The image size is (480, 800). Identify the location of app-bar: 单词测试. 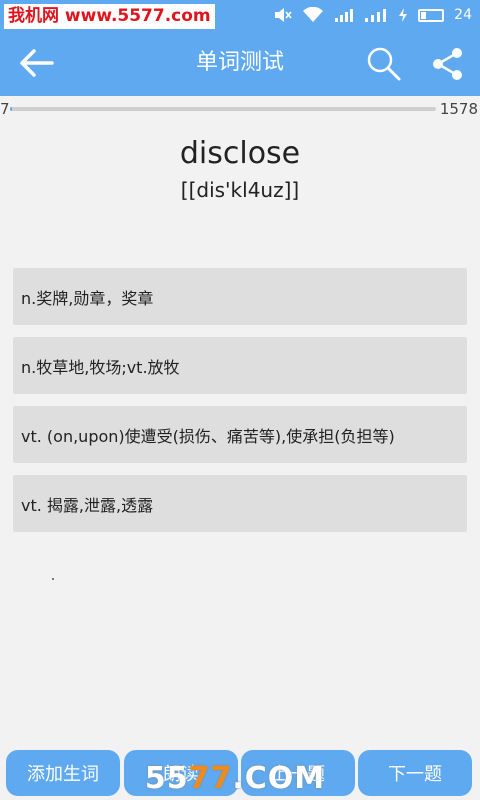
(240, 63).